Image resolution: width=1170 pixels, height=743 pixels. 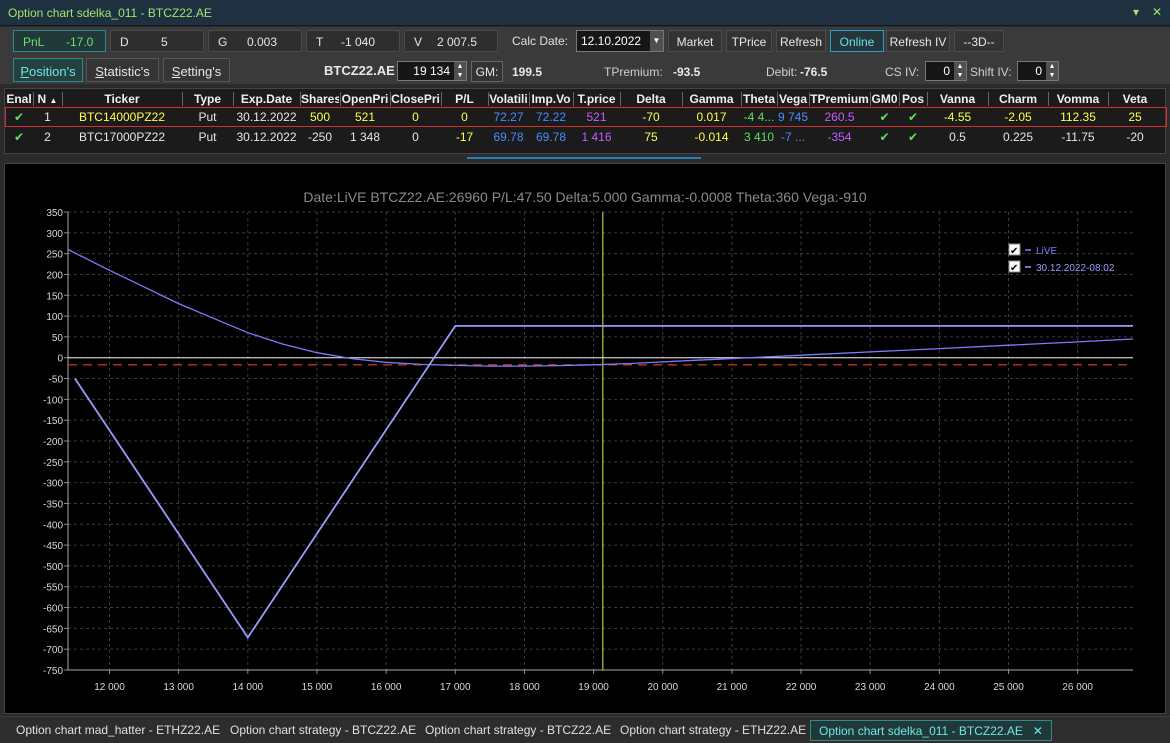 I want to click on x-tick-label: 22 000, so click(x=801, y=687).